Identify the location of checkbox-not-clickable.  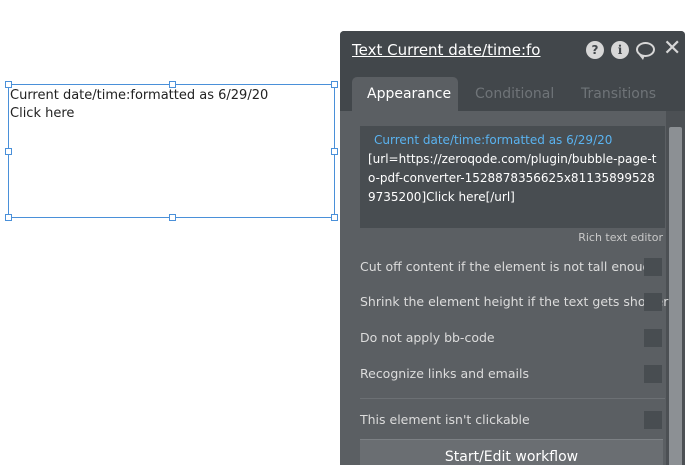
(653, 420).